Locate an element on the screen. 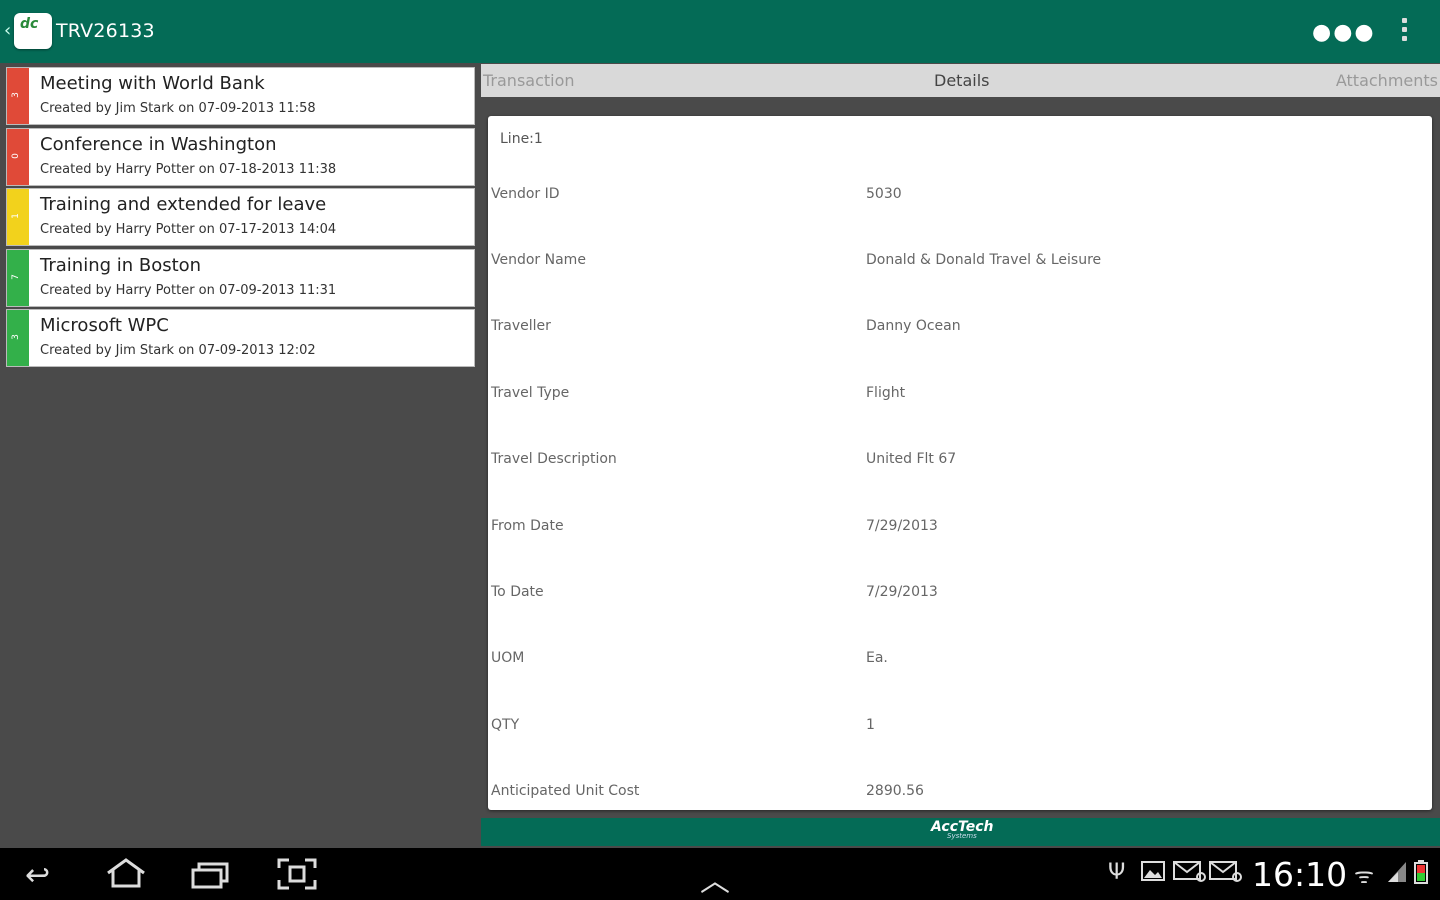  priority-strip: 1 is located at coordinates (18, 217).